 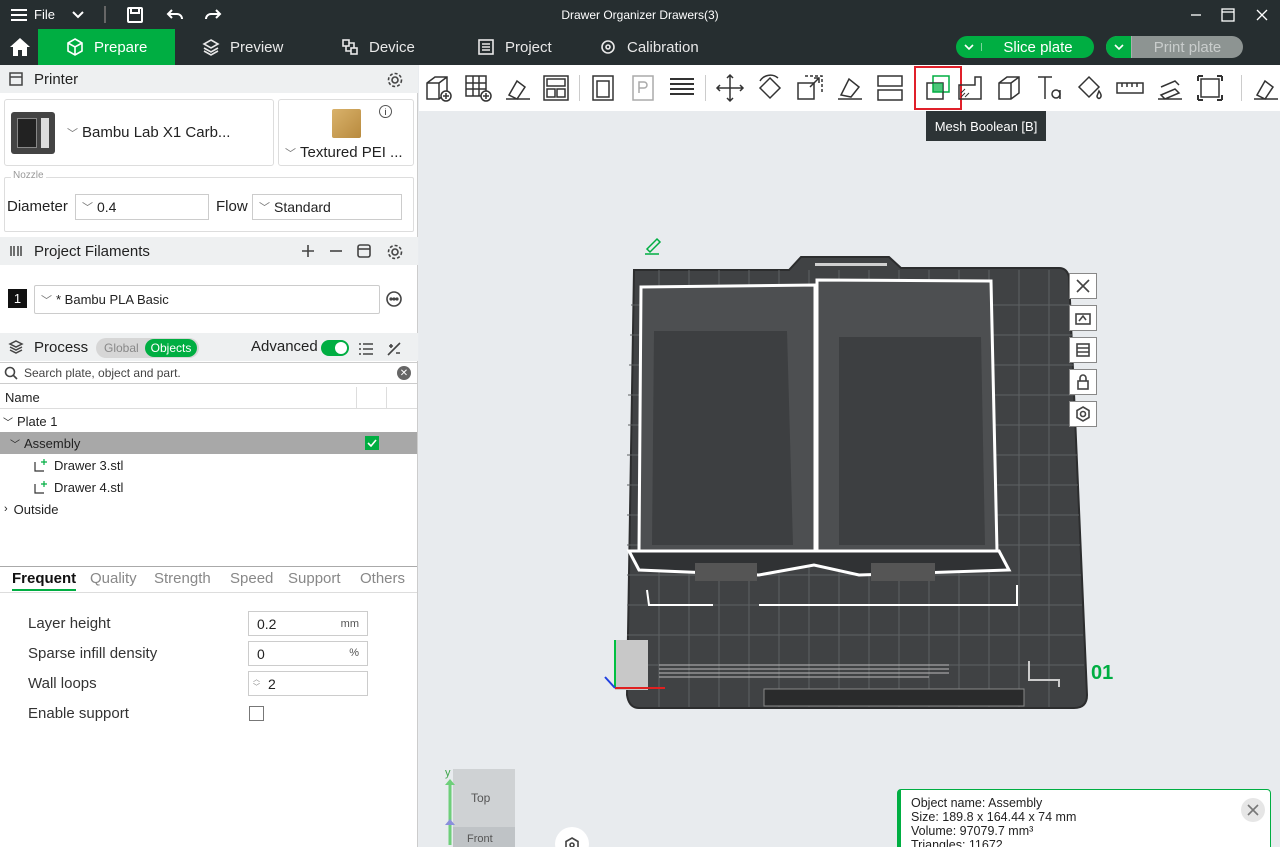 I want to click on view-cube-front-face: Front, so click(x=484, y=837).